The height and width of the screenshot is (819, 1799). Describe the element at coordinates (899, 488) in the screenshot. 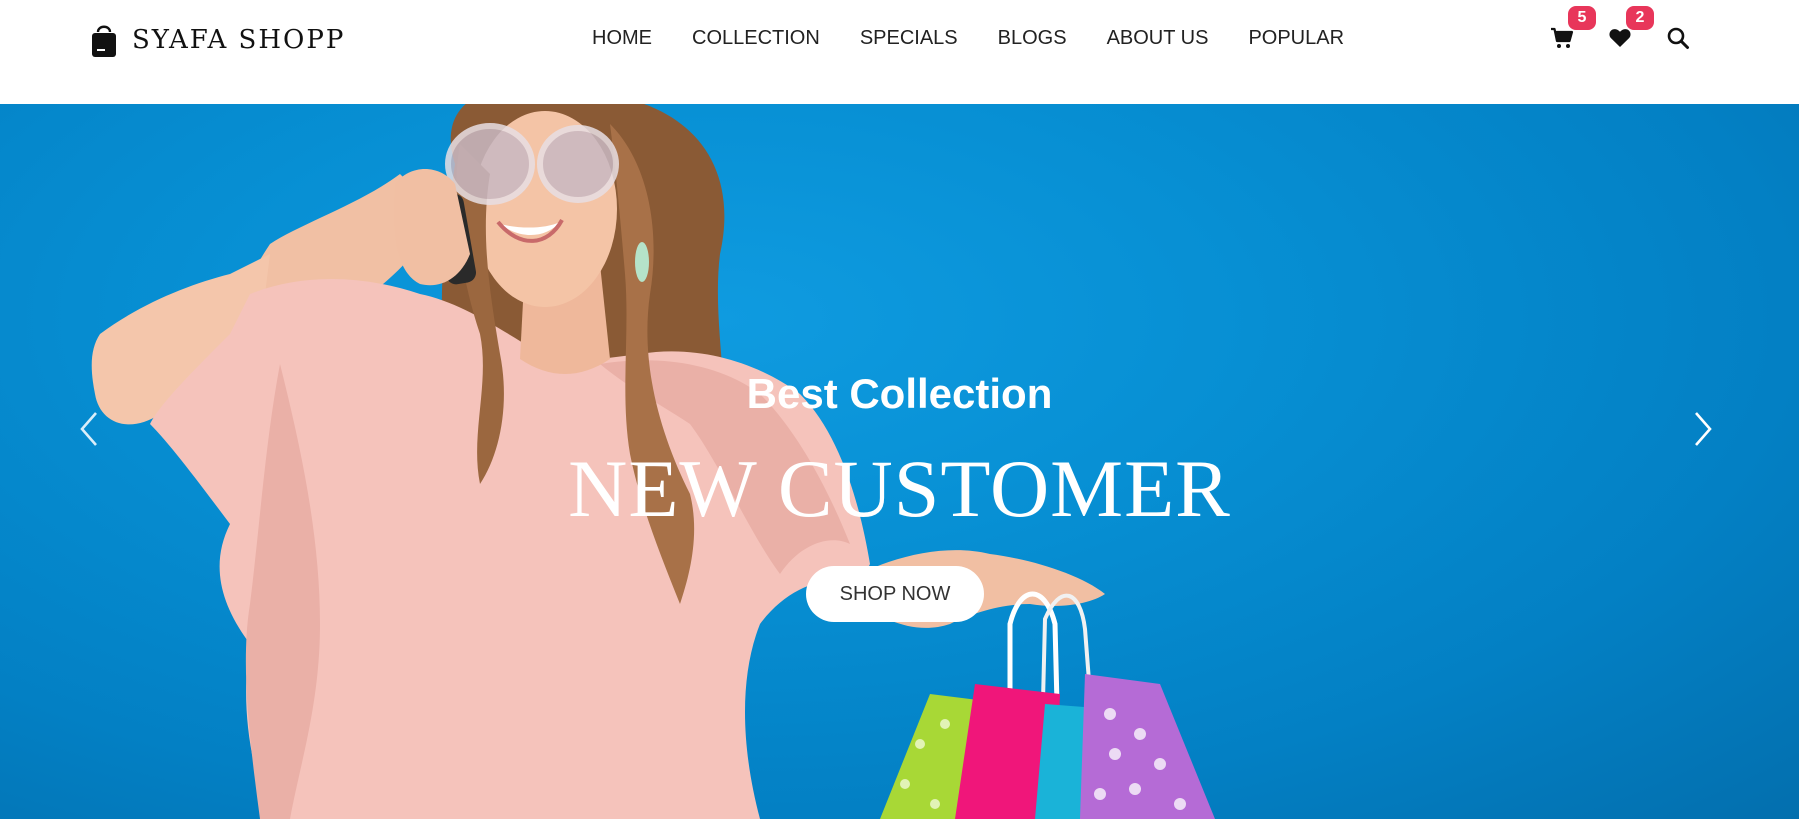

I see `hero-title: NEW CUSTOMER` at that location.